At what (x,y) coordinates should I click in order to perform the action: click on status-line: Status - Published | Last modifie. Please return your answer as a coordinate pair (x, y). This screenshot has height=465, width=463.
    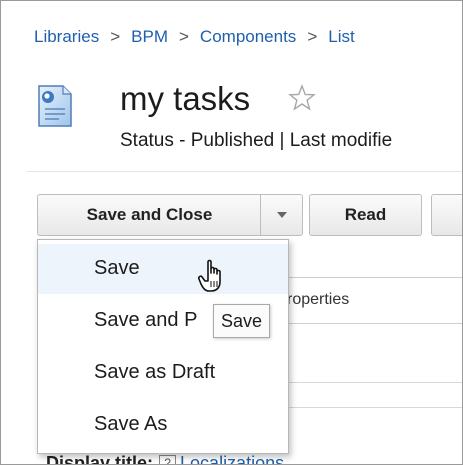
    Looking at the image, I should click on (256, 140).